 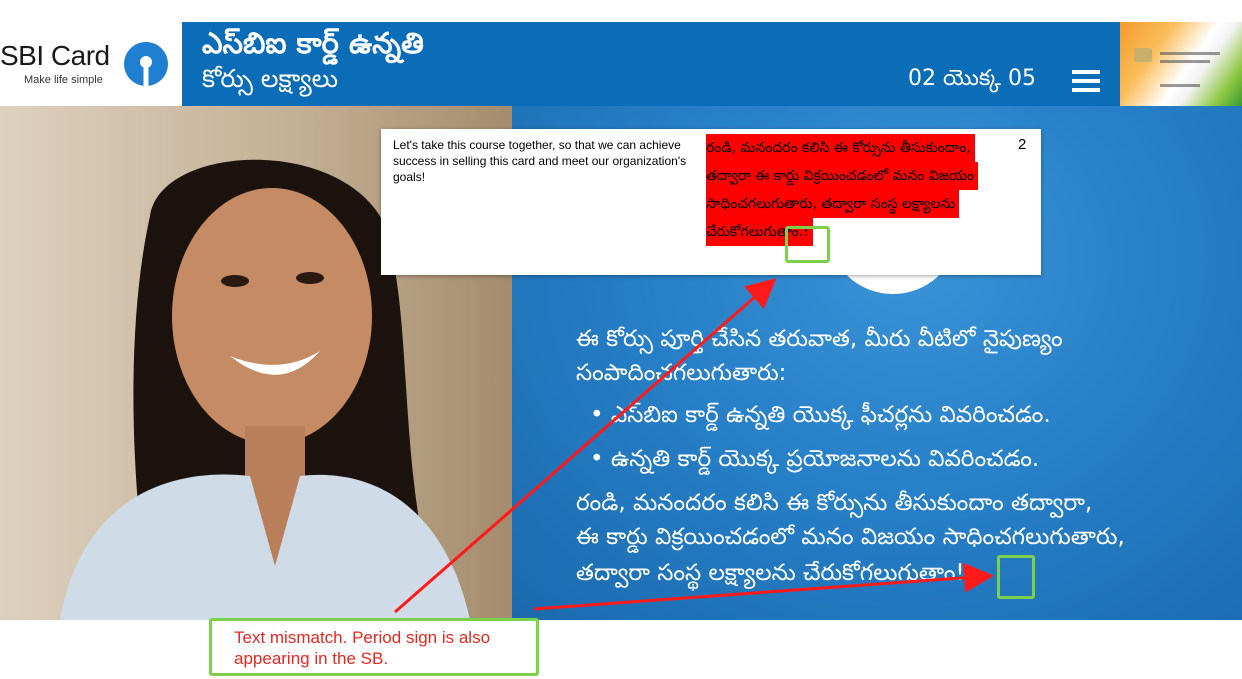 What do you see at coordinates (362, 637) in the screenshot?
I see `annotation-line1: Text mismatch. Period sign is also` at bounding box center [362, 637].